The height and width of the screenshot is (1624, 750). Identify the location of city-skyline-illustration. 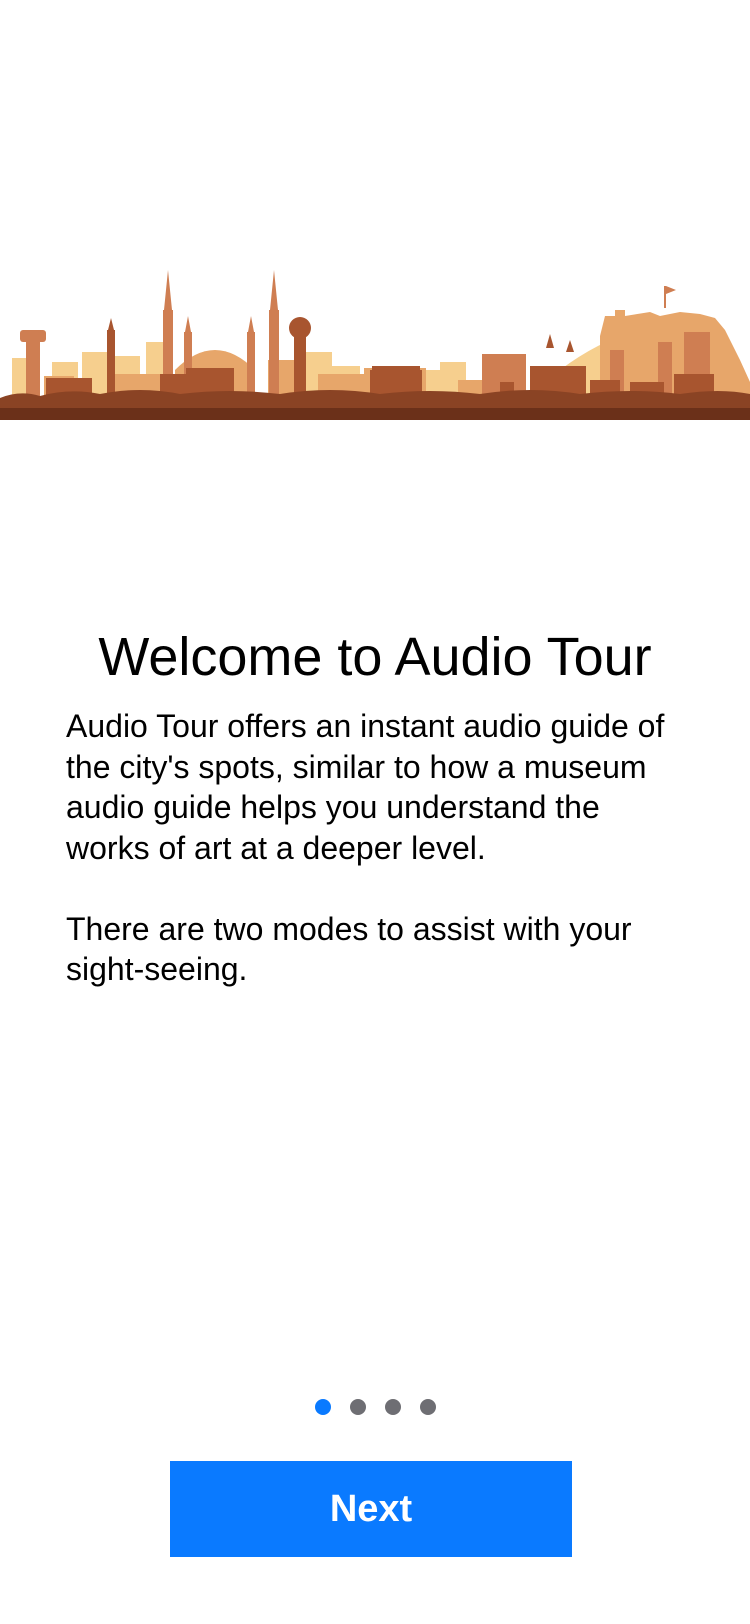
(375, 355).